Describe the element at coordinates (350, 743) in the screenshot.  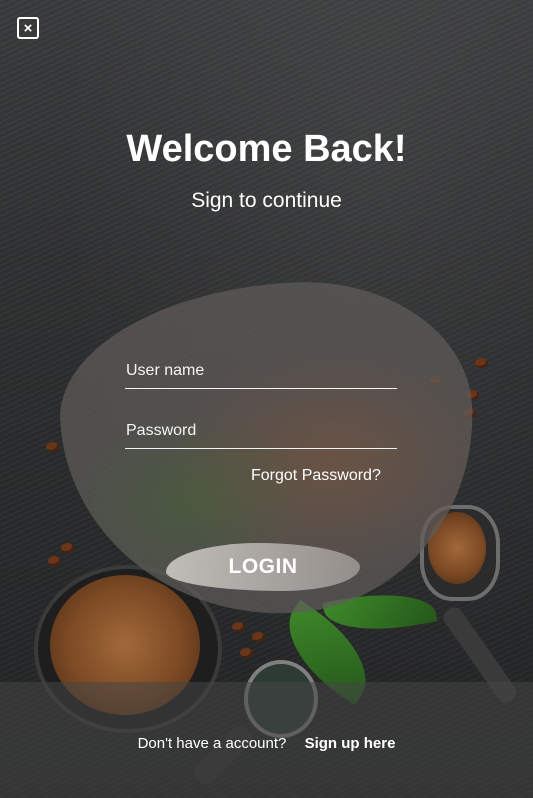
I see `signup-link: Sign up here` at that location.